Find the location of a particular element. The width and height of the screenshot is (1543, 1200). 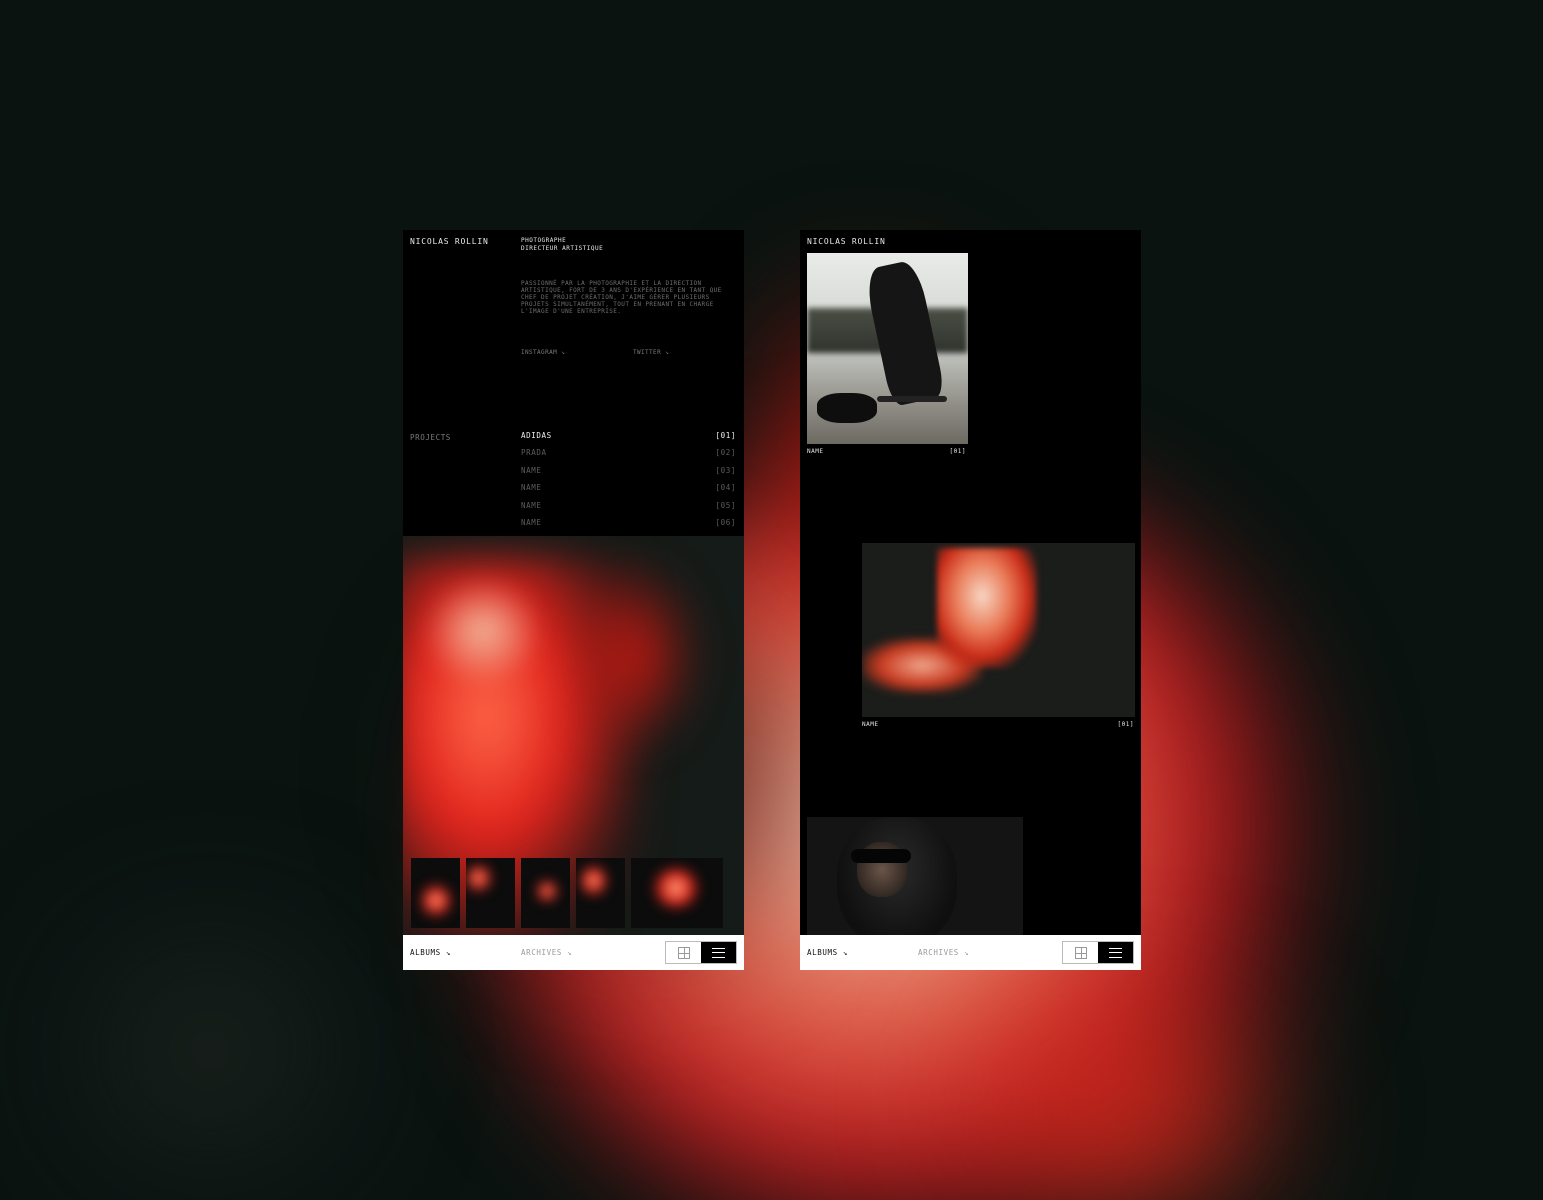

project-number: [05] is located at coordinates (725, 505).